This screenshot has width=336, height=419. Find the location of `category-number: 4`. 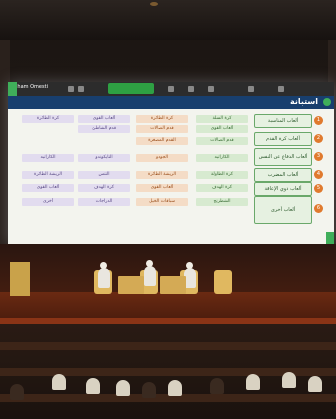

category-number: 4 is located at coordinates (318, 174).